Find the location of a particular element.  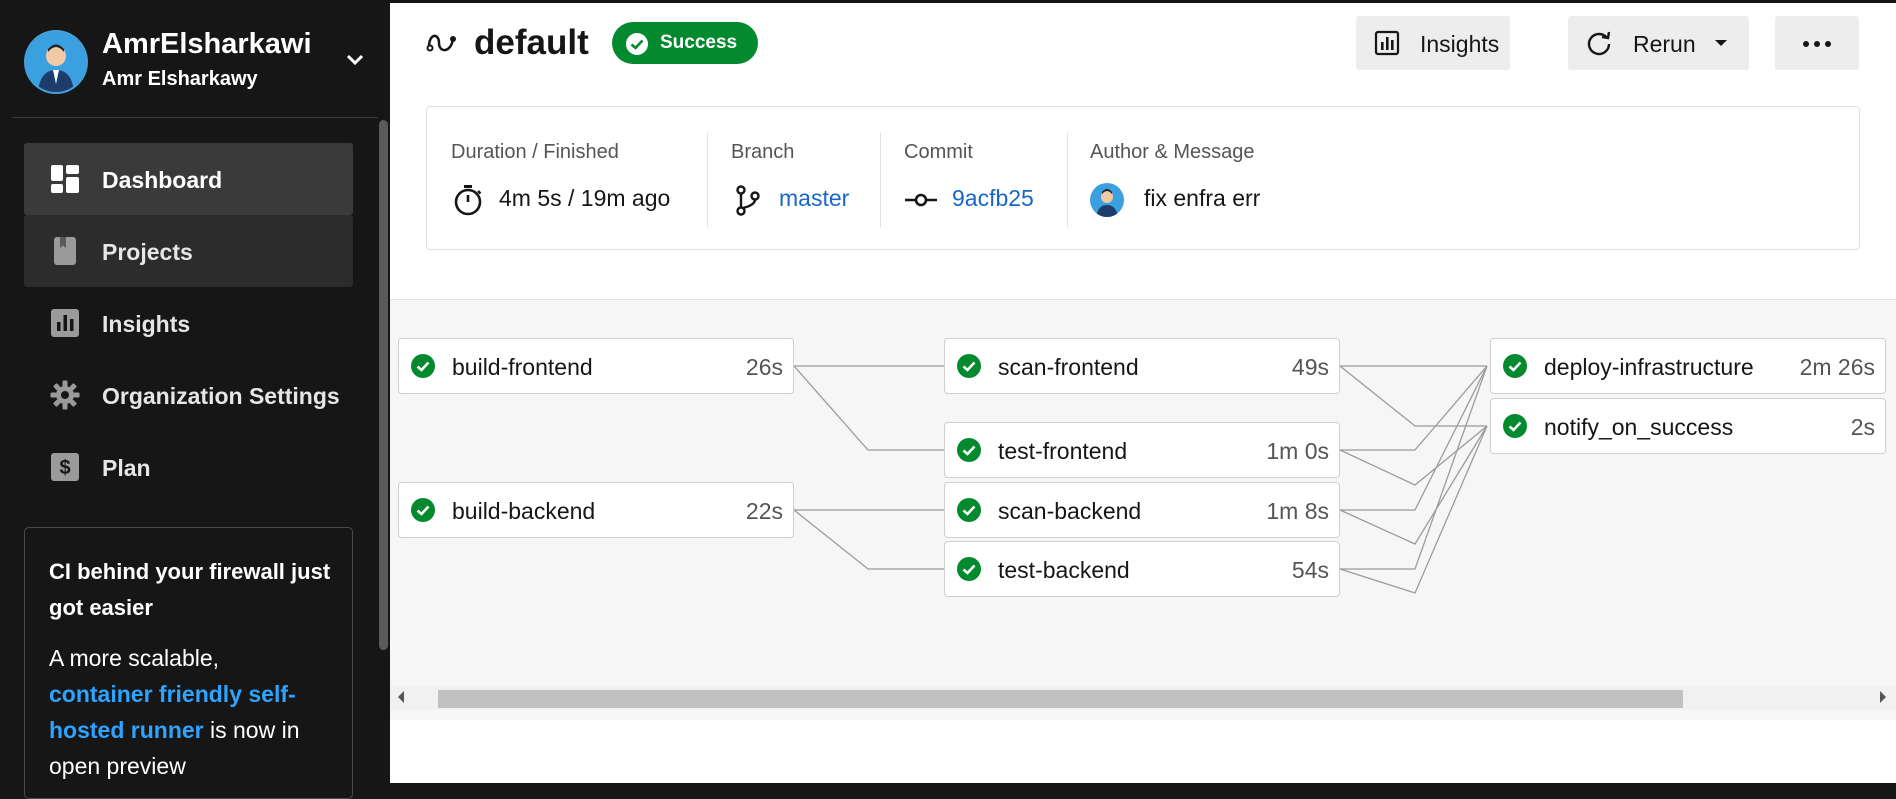

more-horizontal-icon is located at coordinates (1817, 44).